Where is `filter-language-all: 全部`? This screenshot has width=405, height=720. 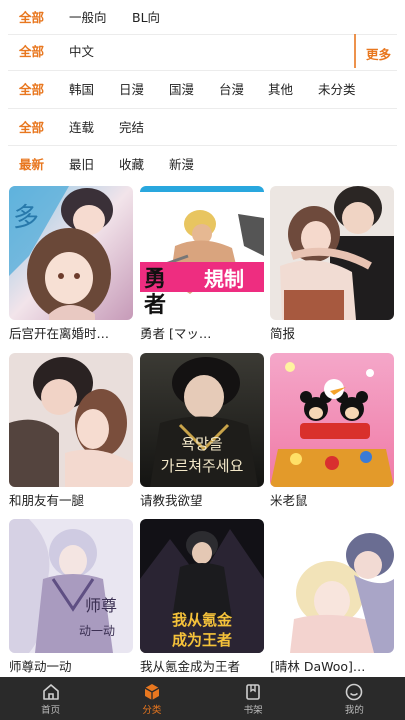
filter-language-all: 全部 is located at coordinates (31, 52).